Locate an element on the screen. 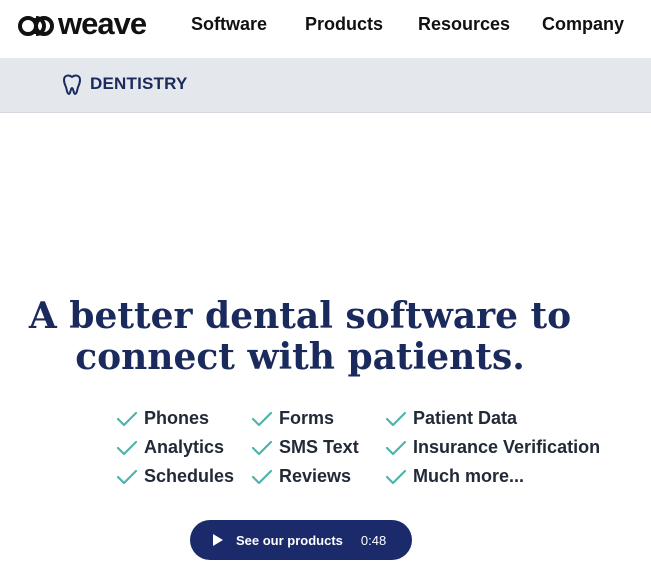 The height and width of the screenshot is (584, 651). nav-products: Products is located at coordinates (344, 24).